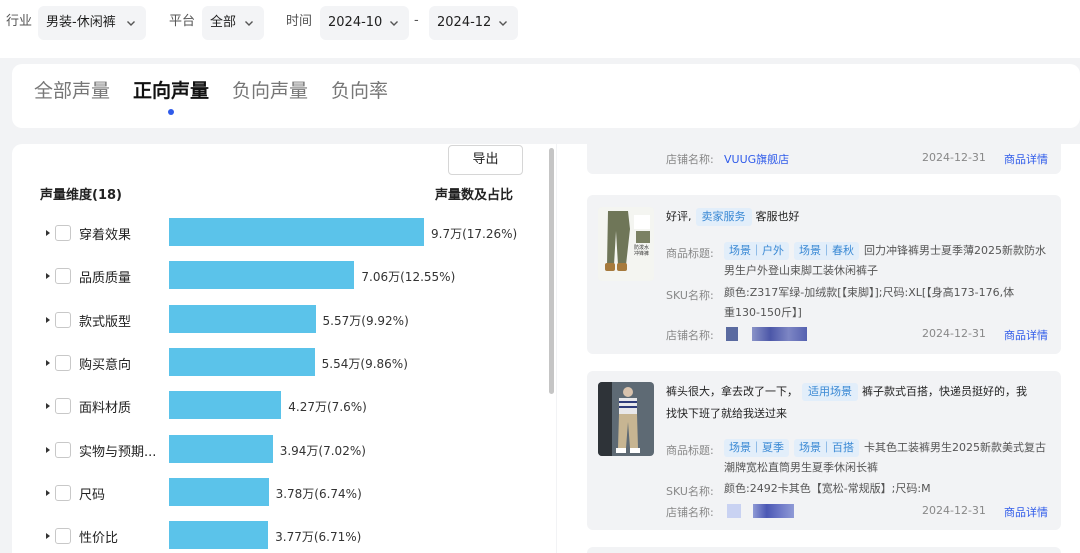 The image size is (1080, 553). I want to click on scene-tag: 场景｜百搭, so click(826, 448).